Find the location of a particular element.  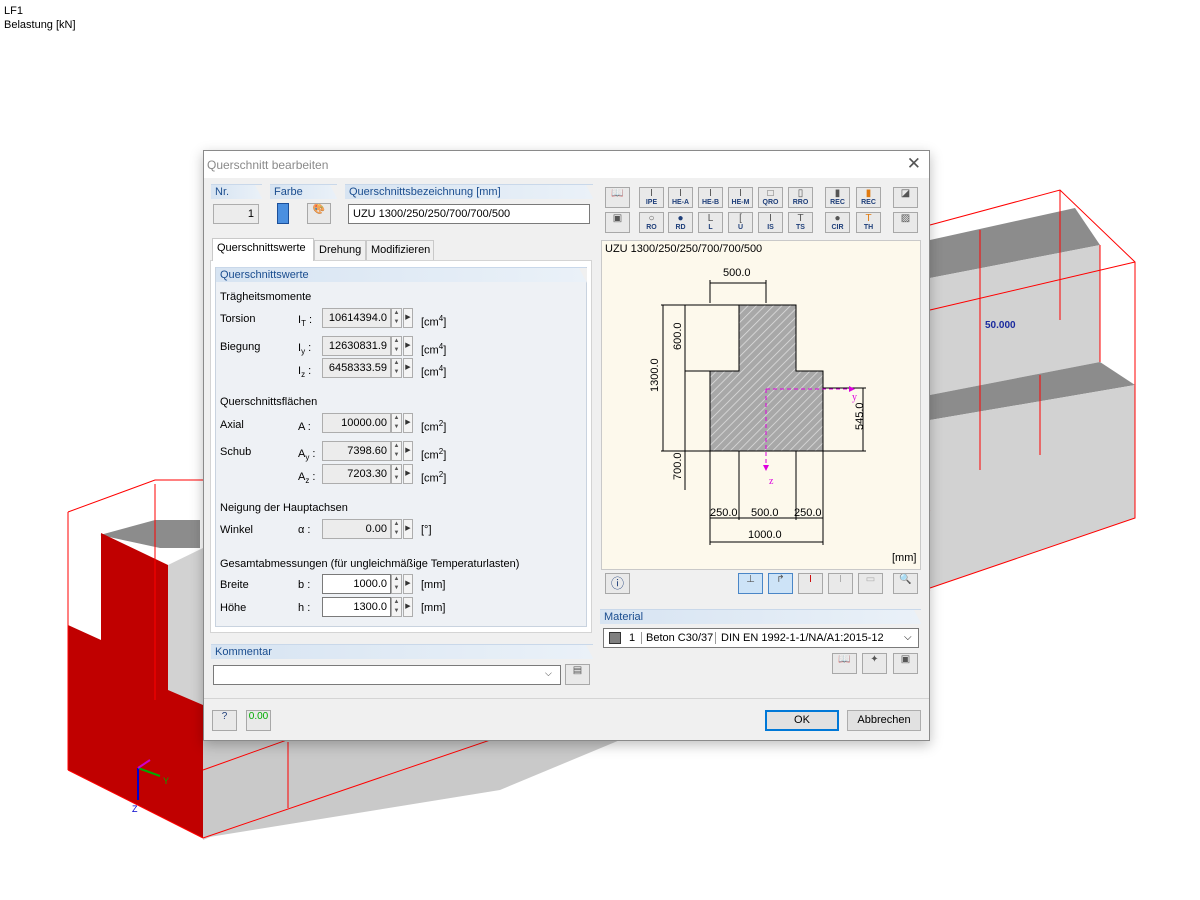

iz-arrow: ▶ is located at coordinates (408, 368).